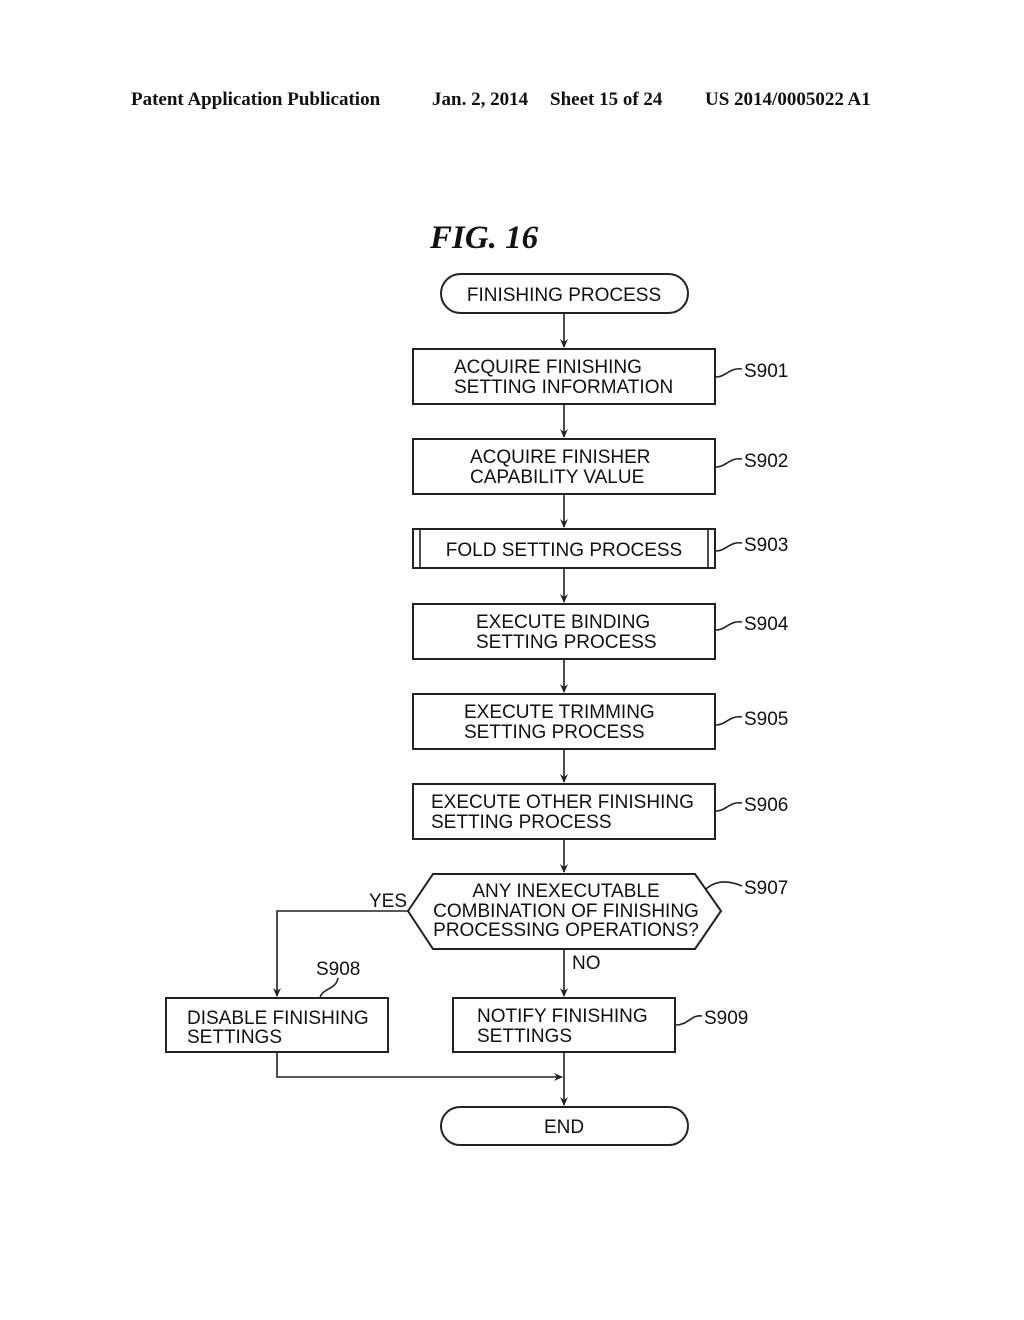 The image size is (1024, 1320). What do you see at coordinates (724, 885) in the screenshot?
I see `leader-s907` at bounding box center [724, 885].